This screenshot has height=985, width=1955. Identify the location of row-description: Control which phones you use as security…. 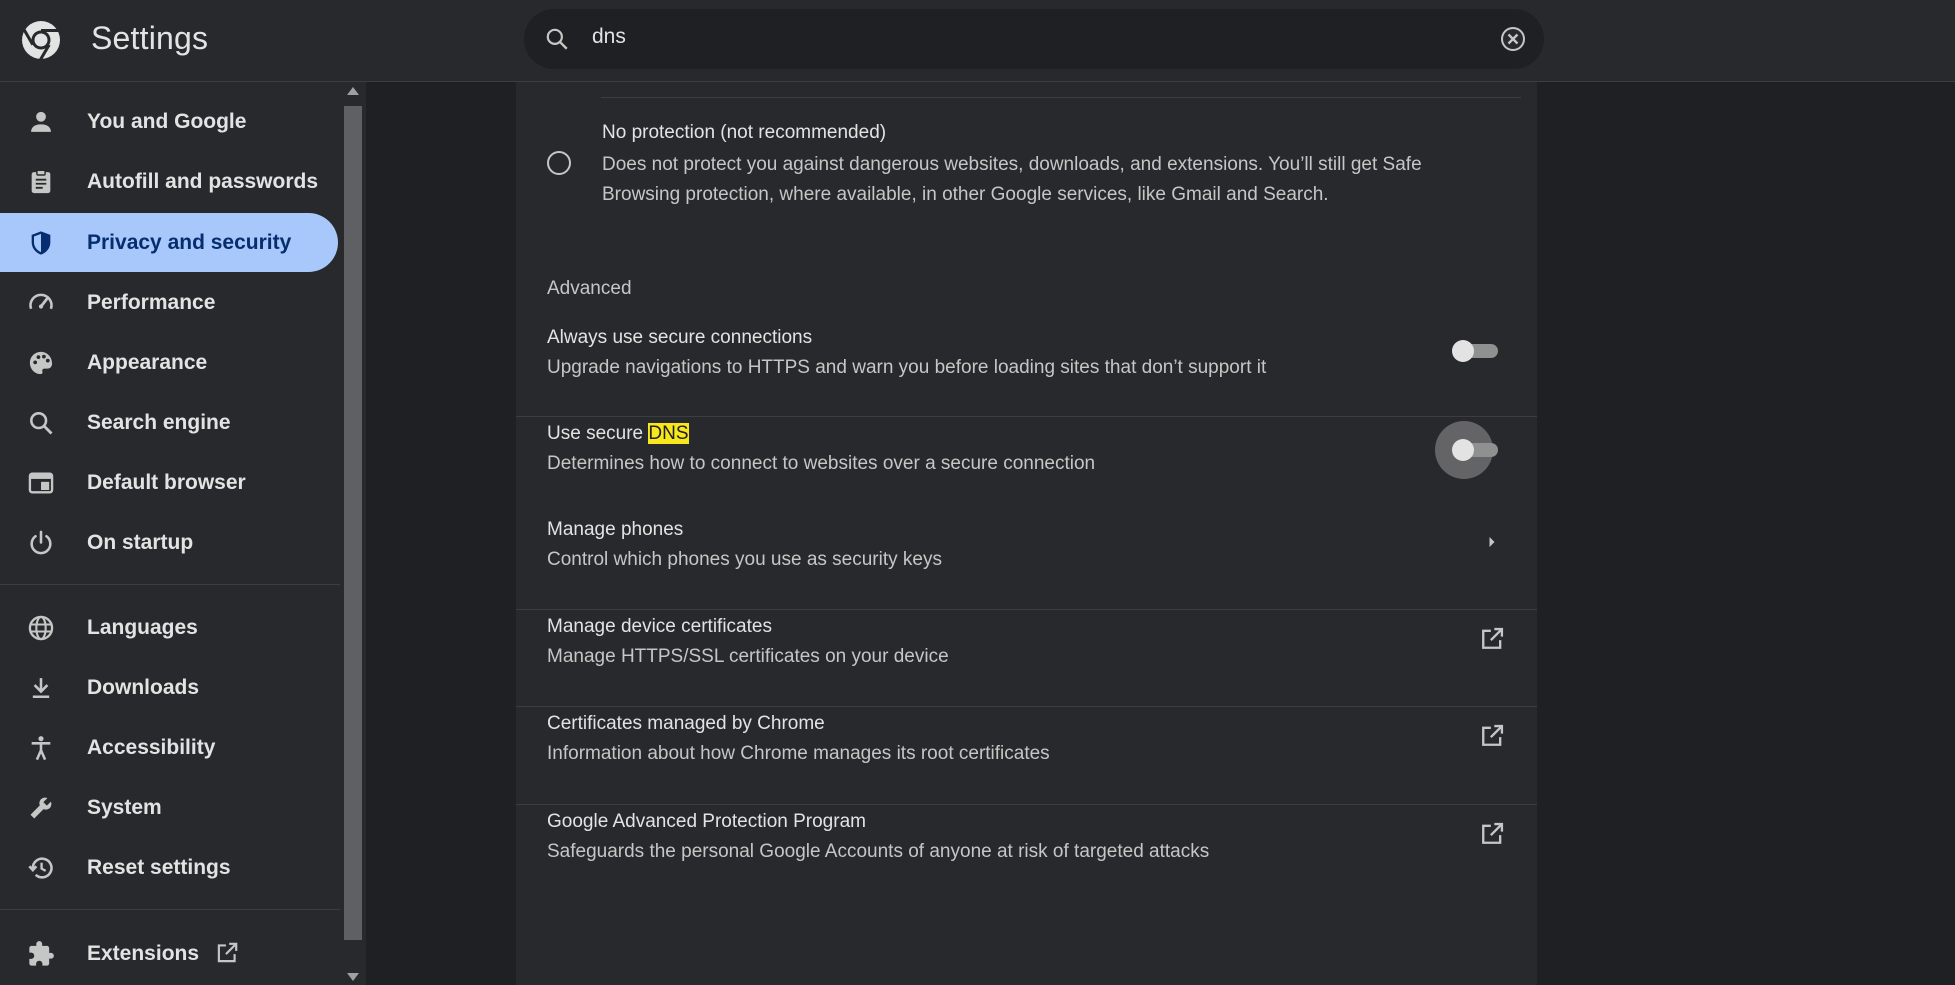
(744, 559).